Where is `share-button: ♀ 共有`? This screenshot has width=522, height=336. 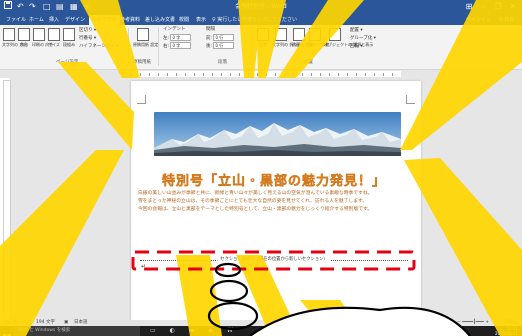
share-button: ♀ 共有 is located at coordinates (506, 20).